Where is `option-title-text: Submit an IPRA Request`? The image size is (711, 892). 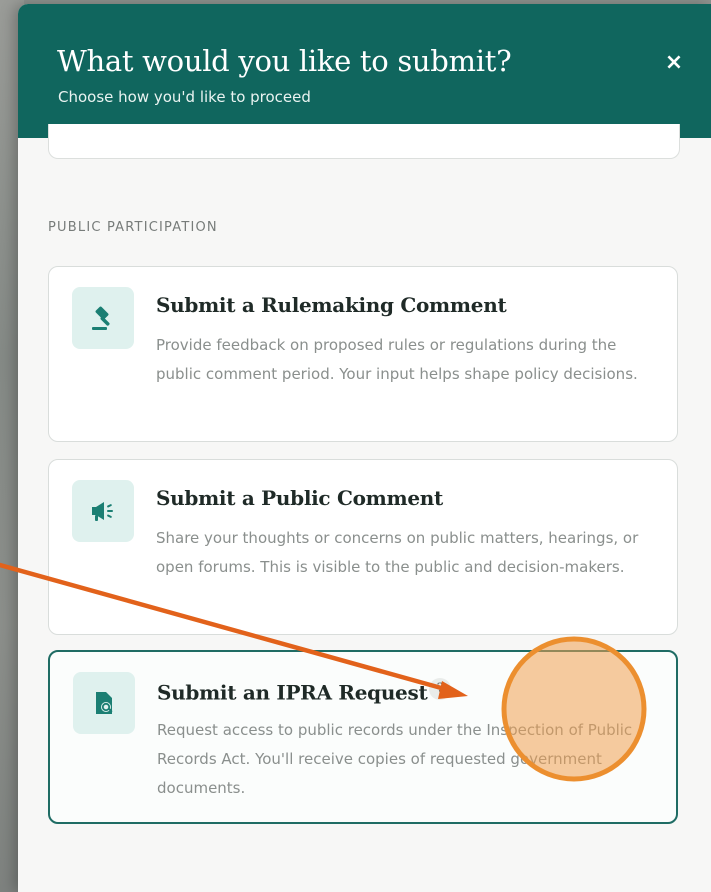 option-title-text: Submit an IPRA Request is located at coordinates (292, 692).